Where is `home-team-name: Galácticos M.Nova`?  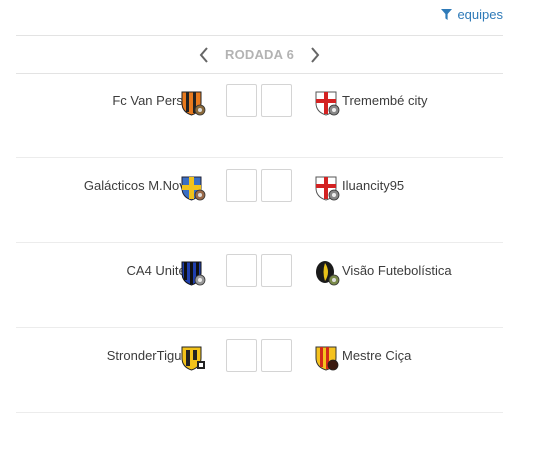
home-team-name: Galácticos M.Nova is located at coordinates (138, 185).